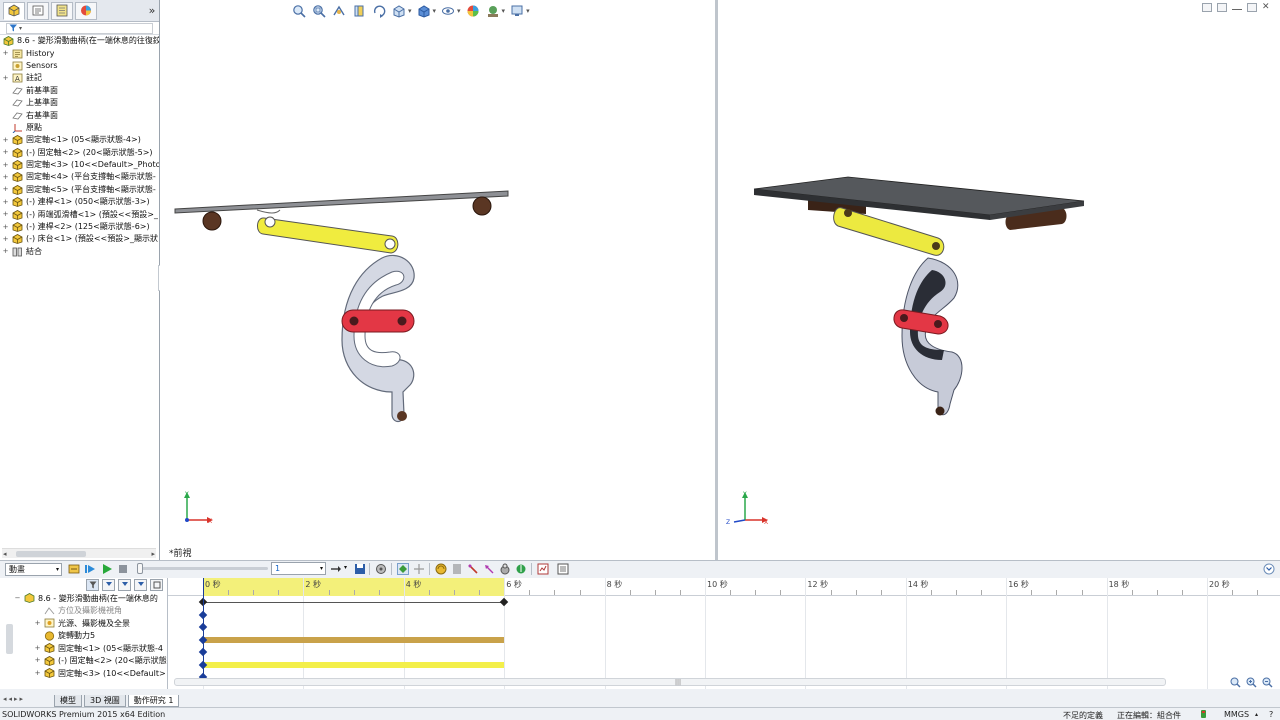  Describe the element at coordinates (1203, 714) in the screenshot. I see `rebuild-indicator-icon` at that location.